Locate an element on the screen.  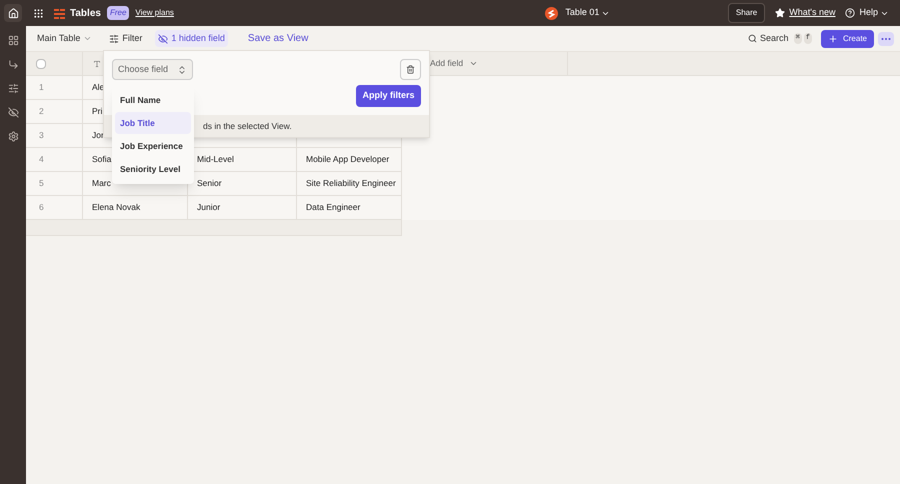
filter-button: Filter is located at coordinates (125, 39).